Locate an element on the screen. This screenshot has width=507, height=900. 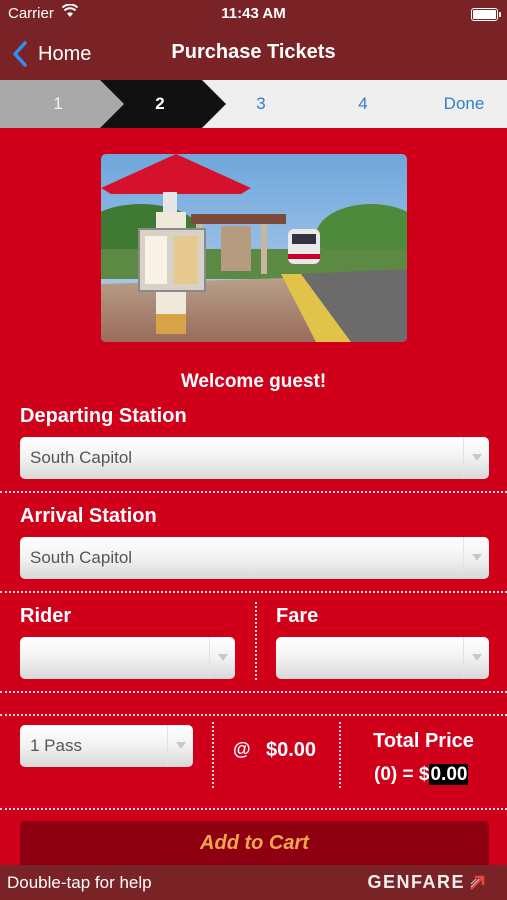
clock: 11:43 AM is located at coordinates (253, 13).